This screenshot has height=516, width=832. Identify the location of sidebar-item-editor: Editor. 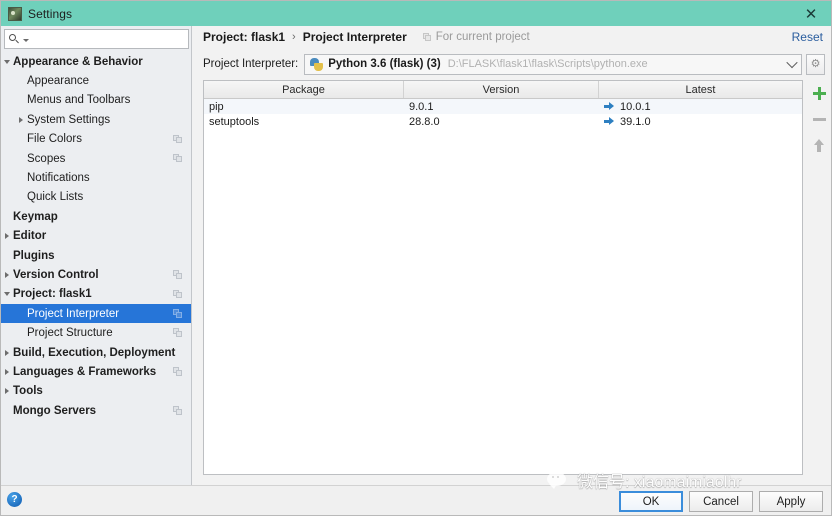
(96, 236).